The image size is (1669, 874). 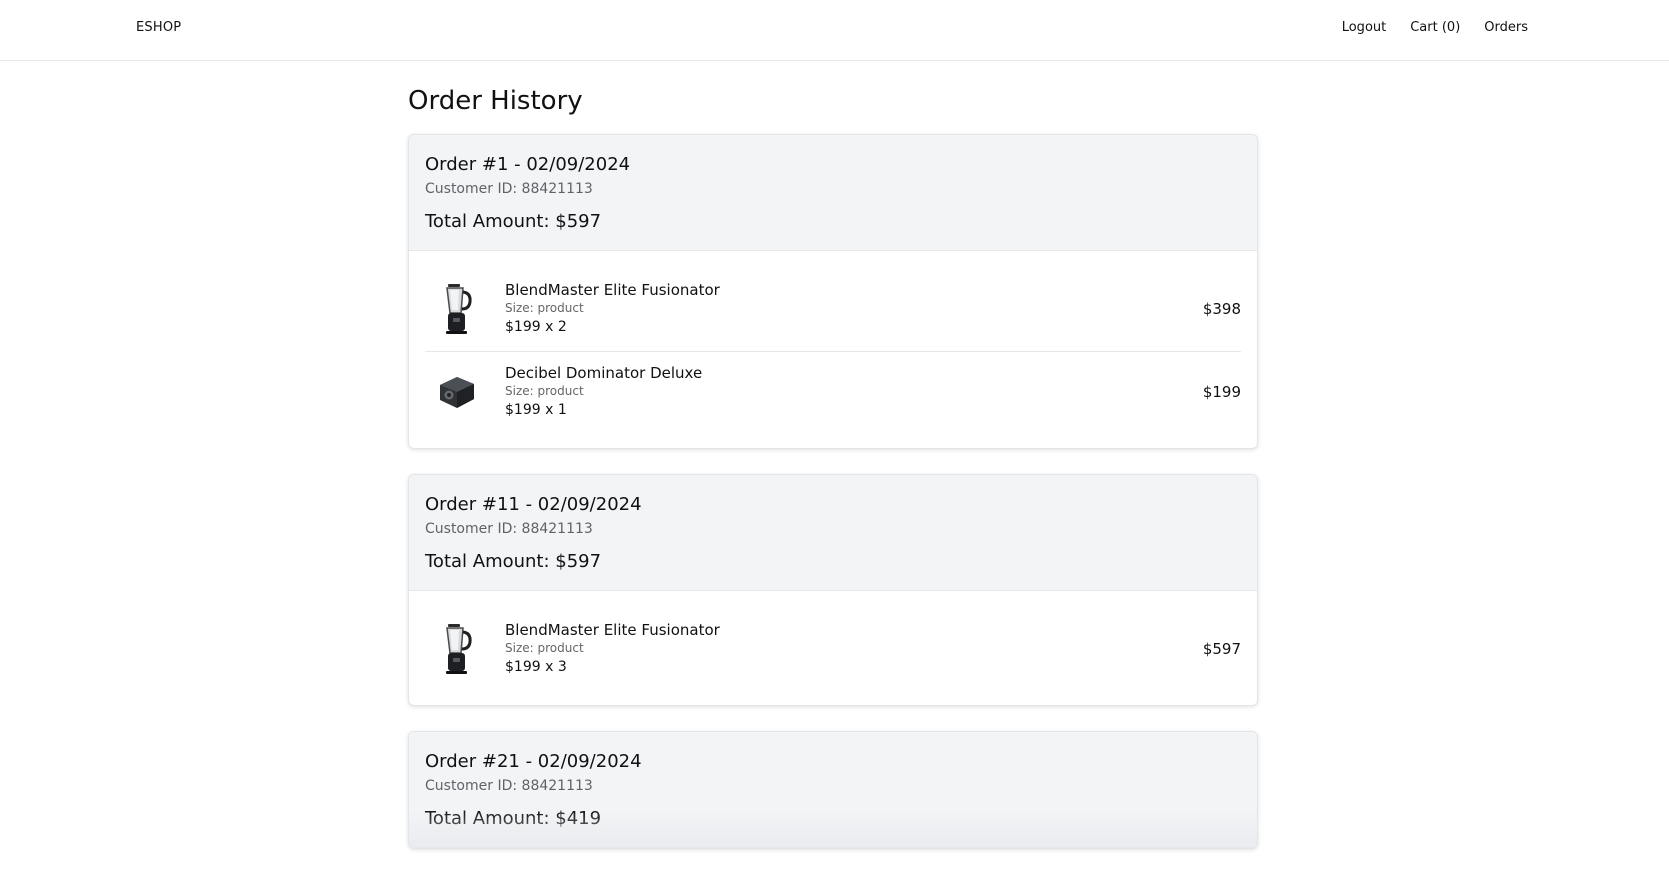 I want to click on item-quantity-price: $199 x 1, so click(x=536, y=410).